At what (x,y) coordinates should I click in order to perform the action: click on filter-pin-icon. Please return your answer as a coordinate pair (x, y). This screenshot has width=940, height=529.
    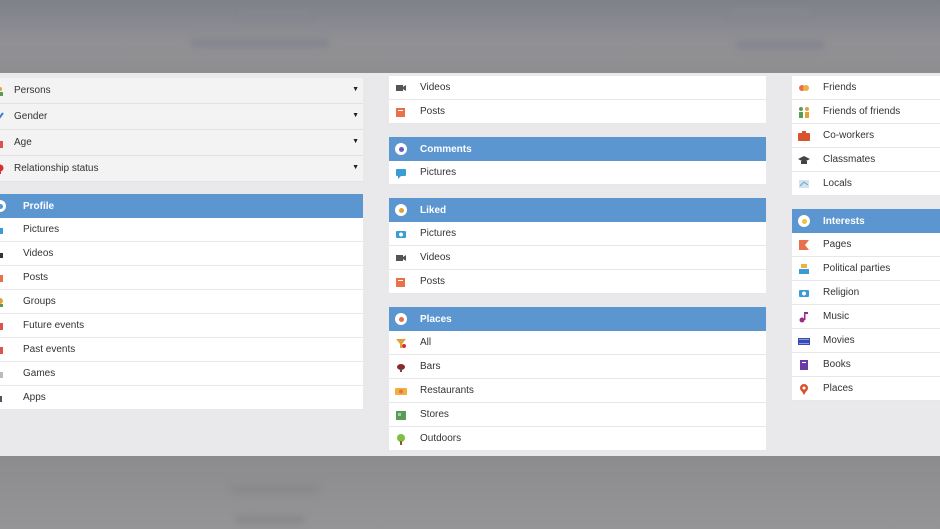
    Looking at the image, I should click on (401, 343).